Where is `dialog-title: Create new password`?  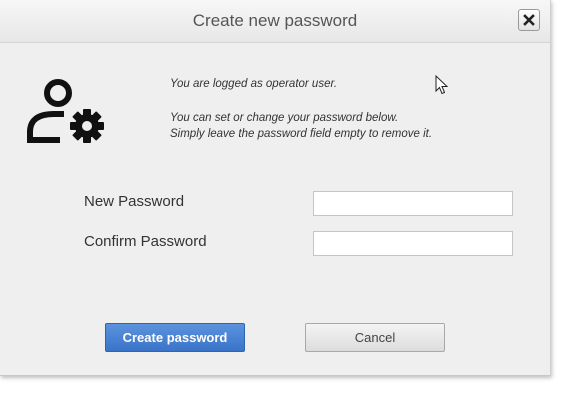
dialog-title: Create new password is located at coordinates (275, 20).